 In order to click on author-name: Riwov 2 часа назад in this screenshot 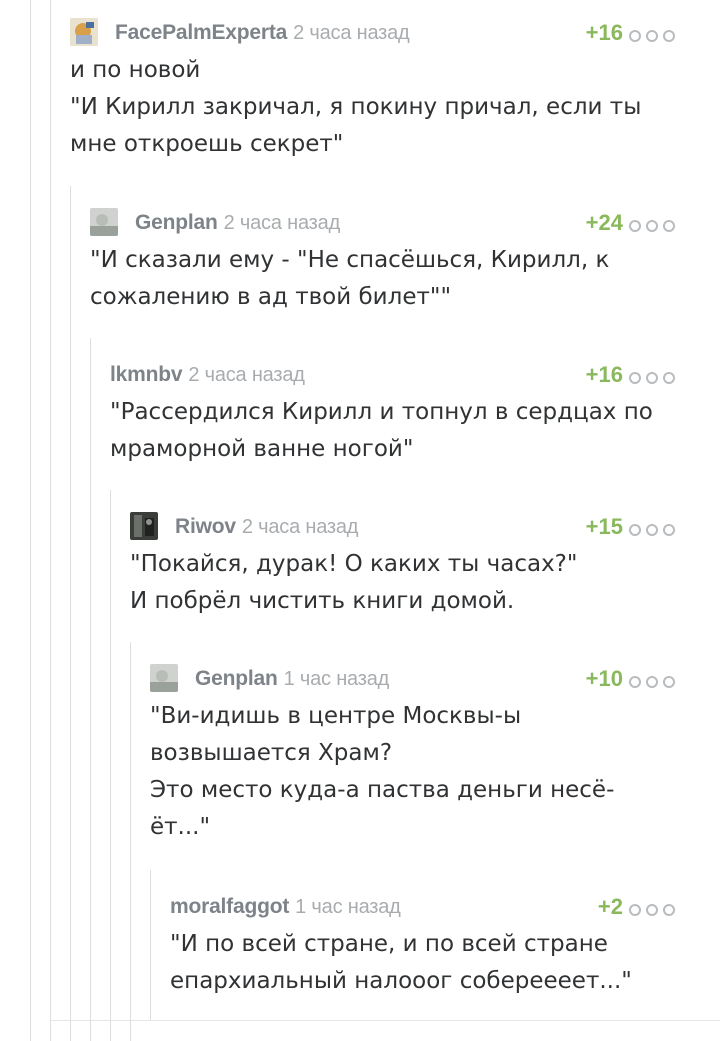, I will do `click(266, 527)`.